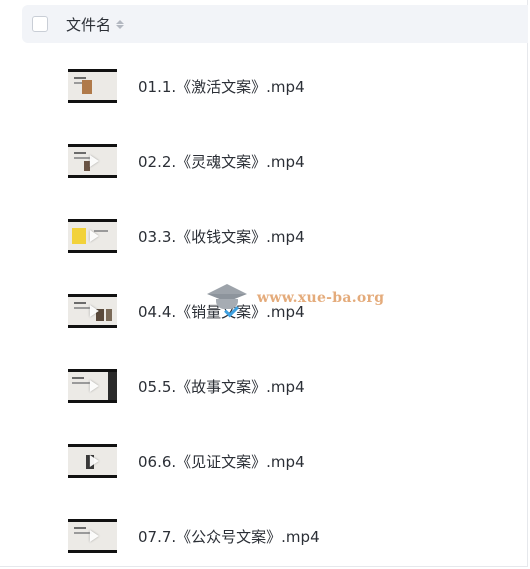 This screenshot has height=569, width=530. Describe the element at coordinates (40, 24) in the screenshot. I see `select-all-checkbox` at that location.